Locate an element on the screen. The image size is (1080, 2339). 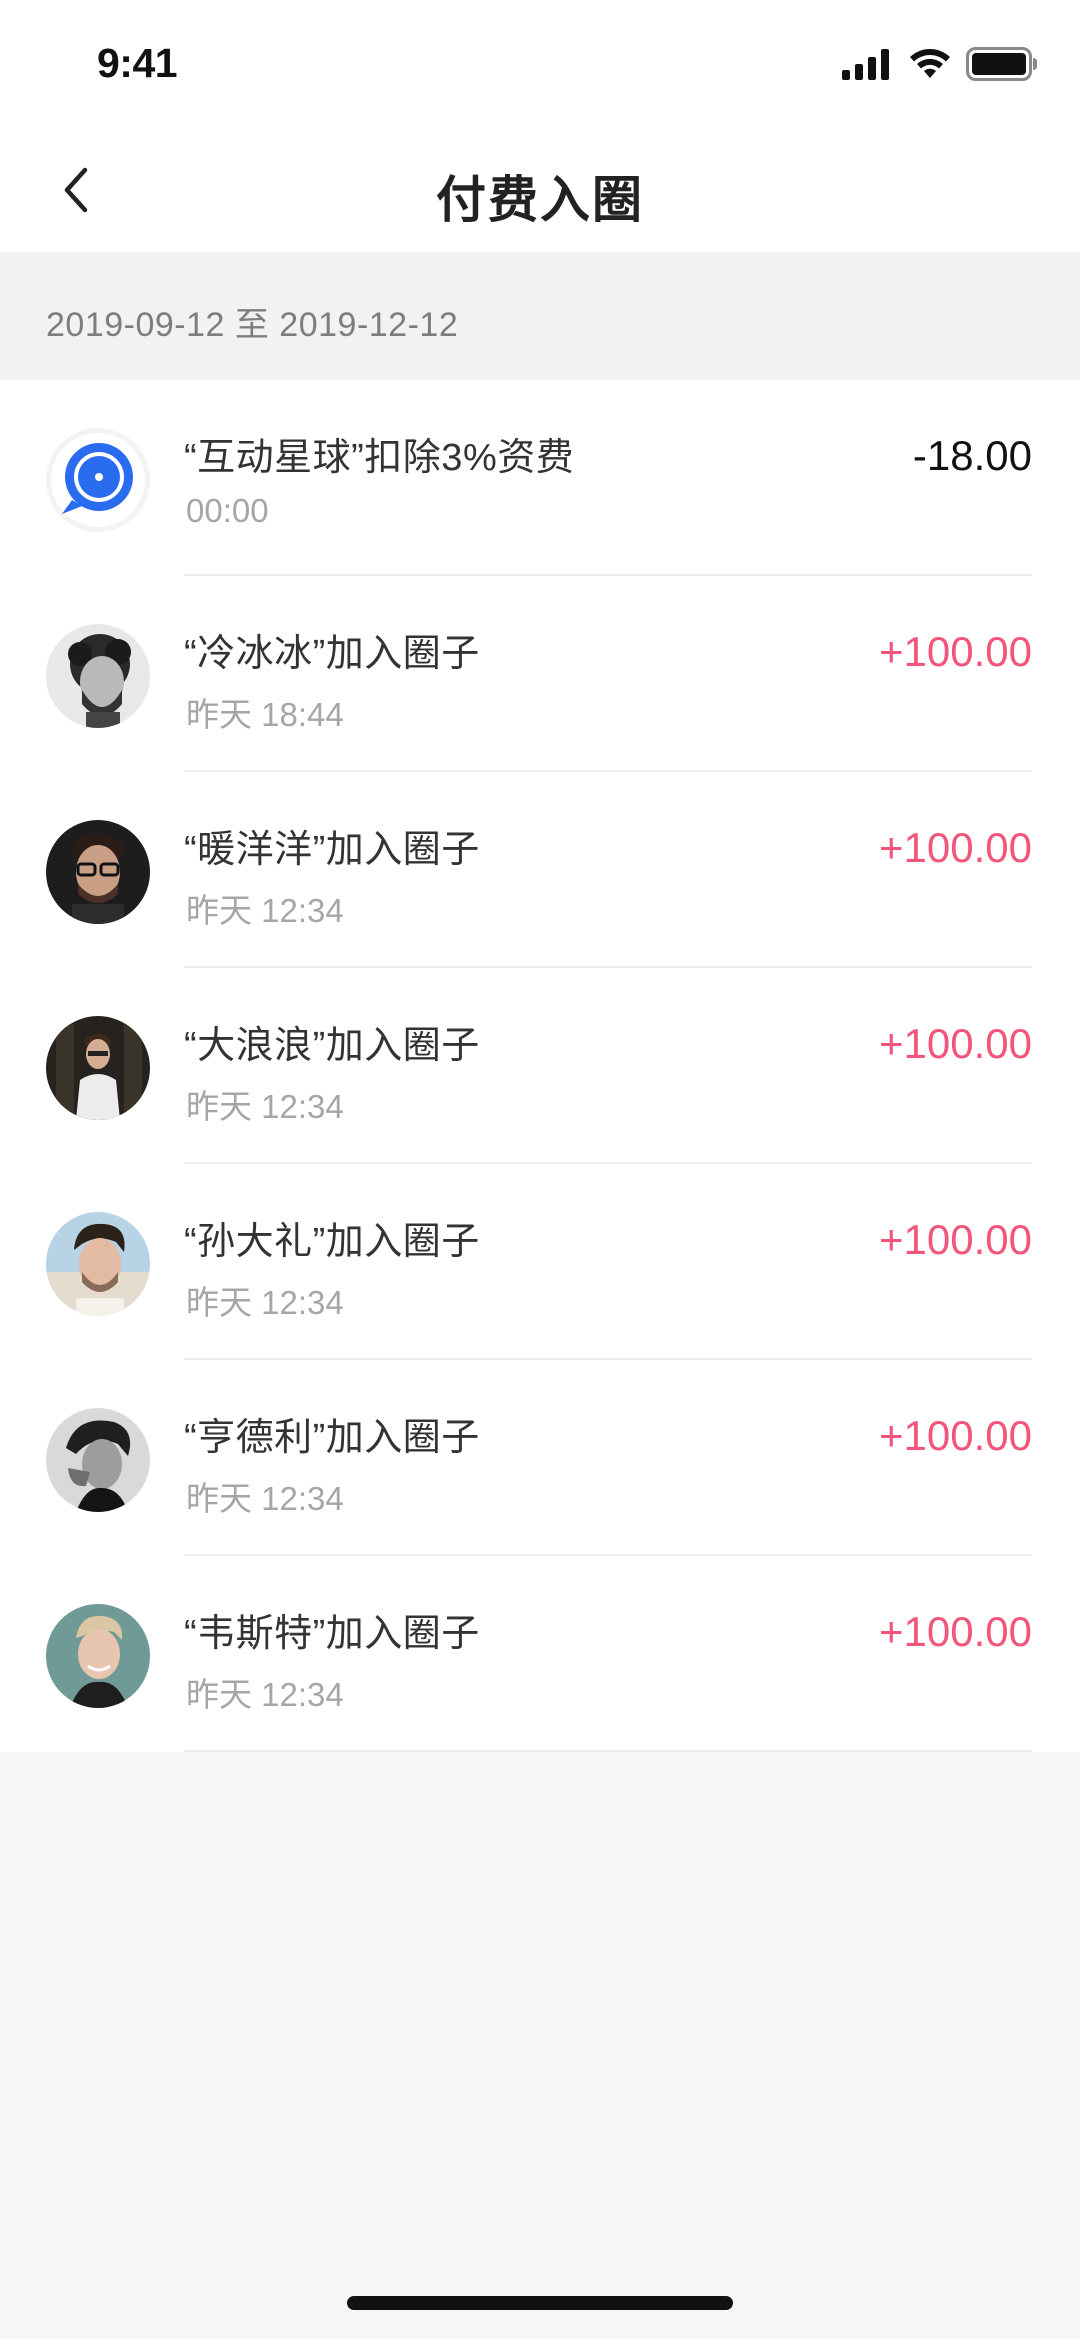
transaction-row: “大浪浪”加入圈子 昨天 12:34 +100.00 is located at coordinates (540, 1066).